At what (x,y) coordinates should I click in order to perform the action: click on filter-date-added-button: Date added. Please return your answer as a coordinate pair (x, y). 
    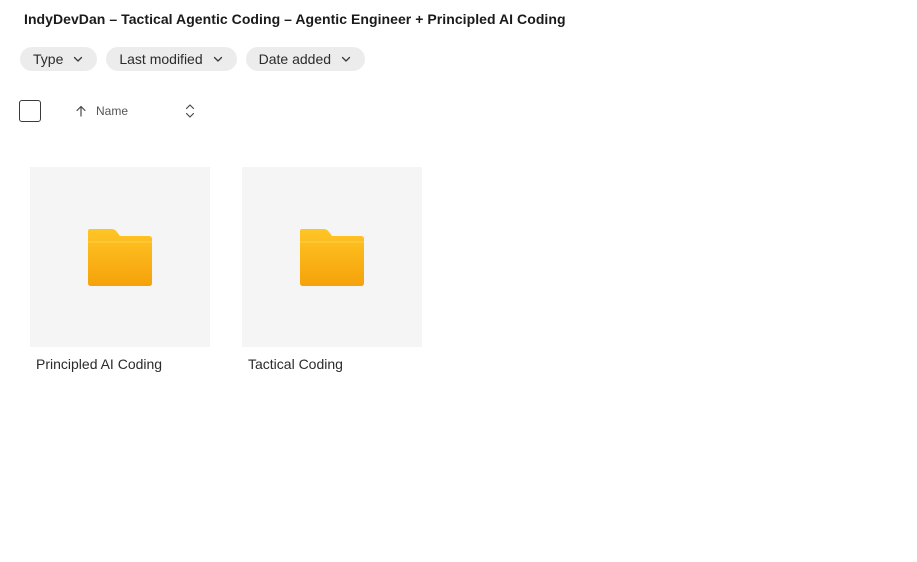
    Looking at the image, I should click on (305, 59).